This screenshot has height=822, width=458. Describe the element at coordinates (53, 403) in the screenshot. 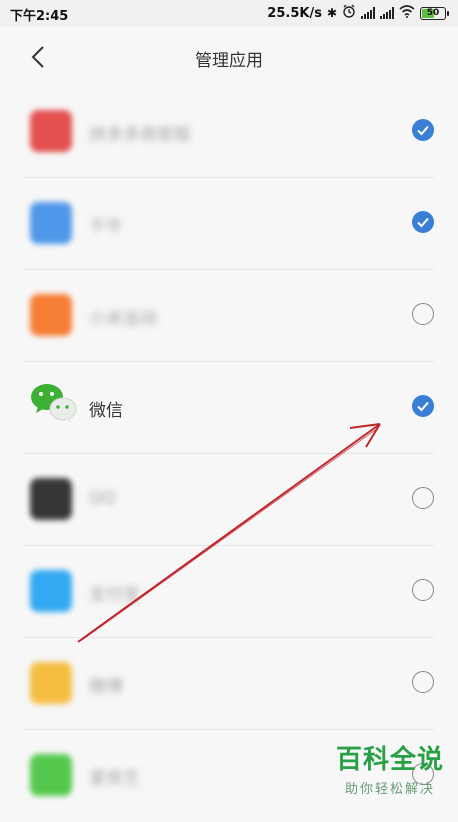

I see `wechat-icon` at that location.